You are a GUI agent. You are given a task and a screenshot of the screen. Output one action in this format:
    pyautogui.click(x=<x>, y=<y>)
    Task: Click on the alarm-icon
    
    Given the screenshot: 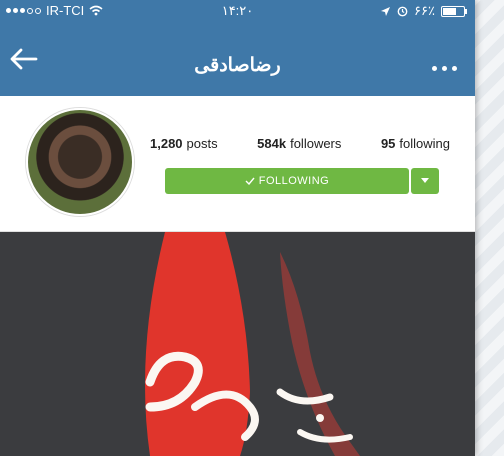 What is the action you would take?
    pyautogui.click(x=402, y=11)
    